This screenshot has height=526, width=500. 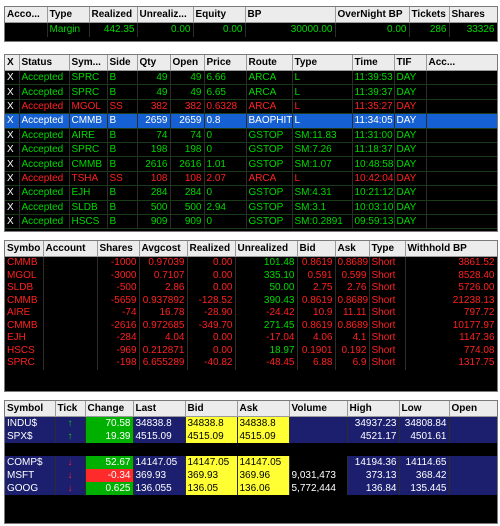 What do you see at coordinates (70, 436) in the screenshot?
I see `arrow-up-icon: ↑` at bounding box center [70, 436].